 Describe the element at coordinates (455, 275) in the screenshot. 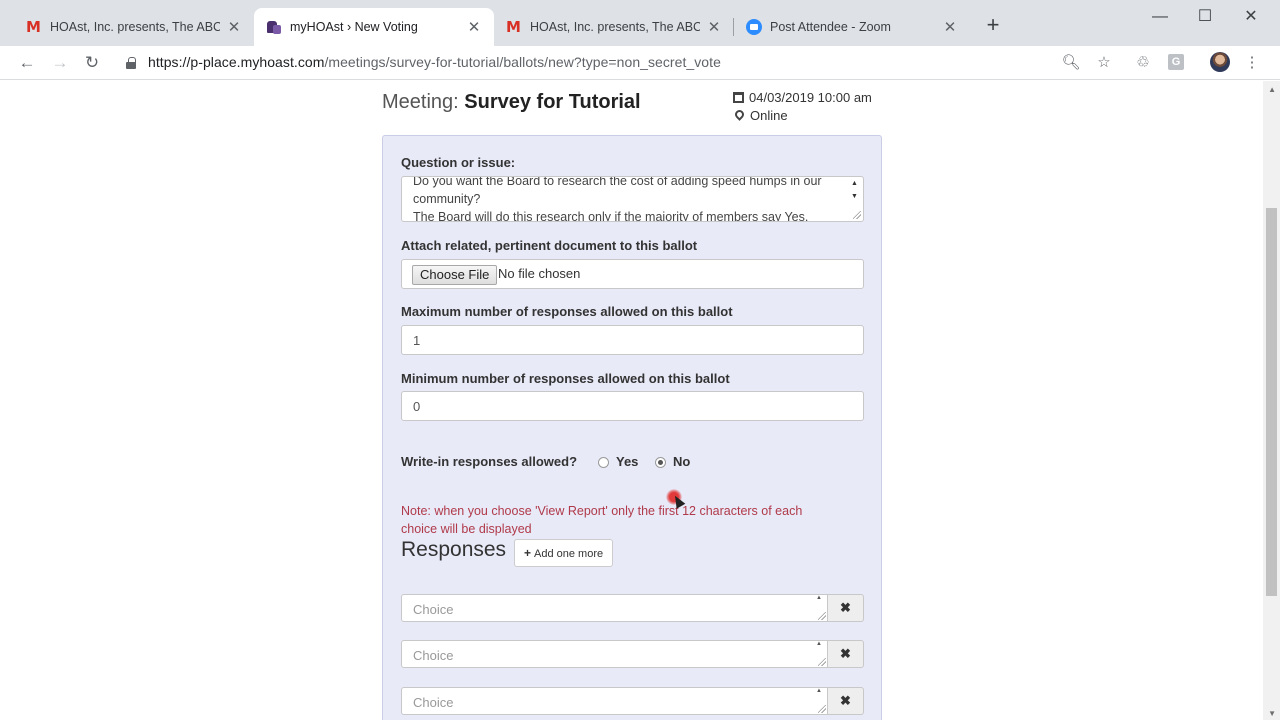

I see `choose-file-button: Choose File` at that location.